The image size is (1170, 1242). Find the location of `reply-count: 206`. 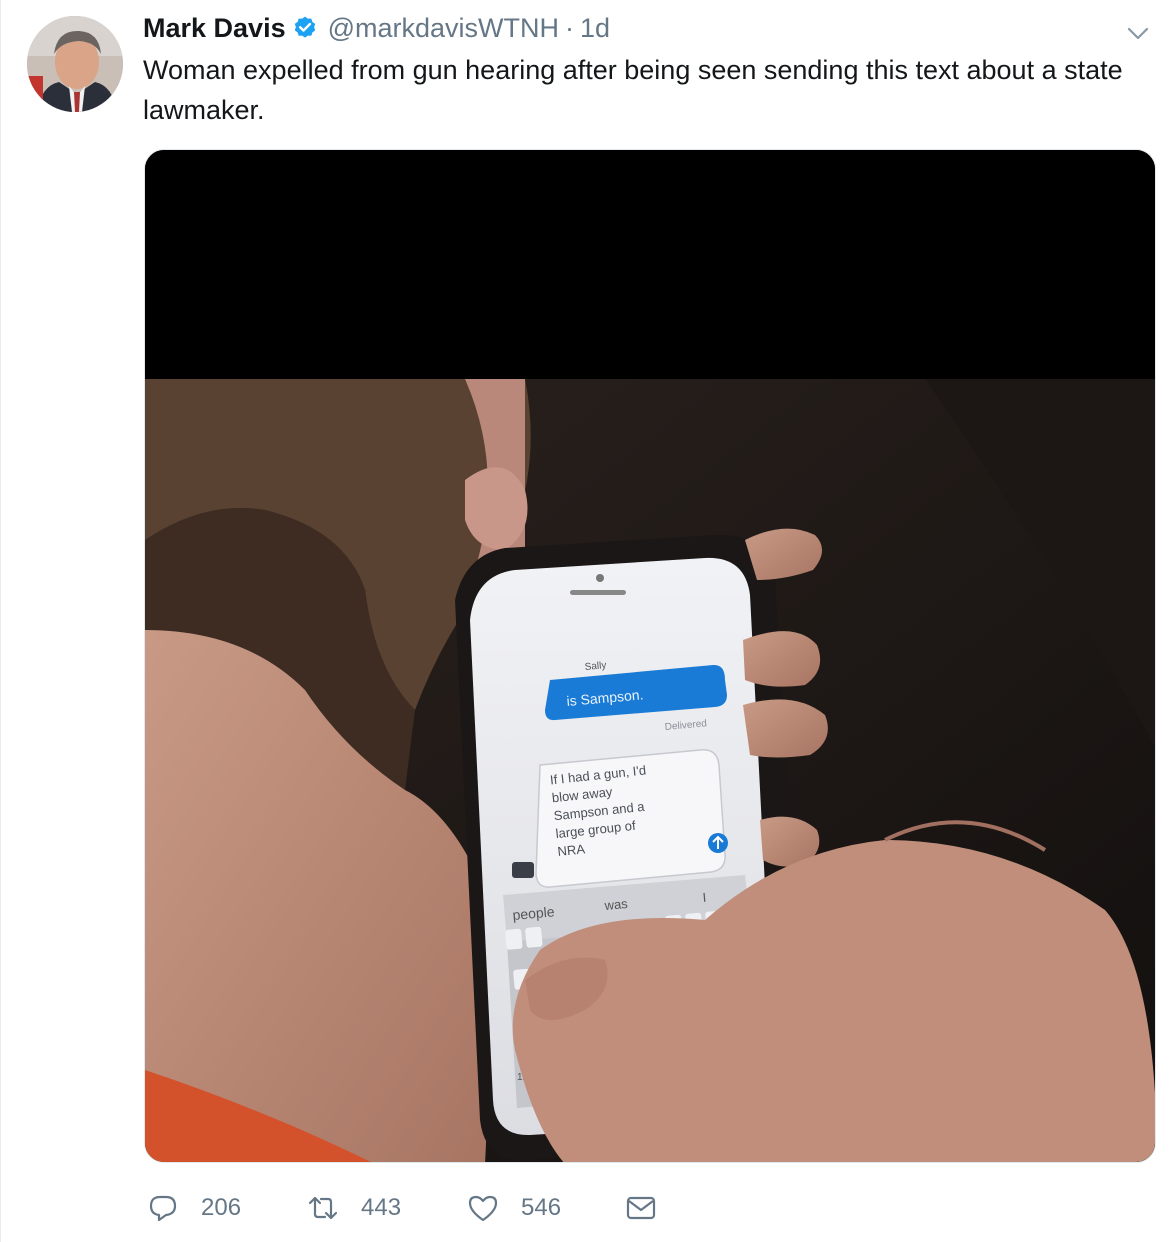

reply-count: 206 is located at coordinates (221, 1207).